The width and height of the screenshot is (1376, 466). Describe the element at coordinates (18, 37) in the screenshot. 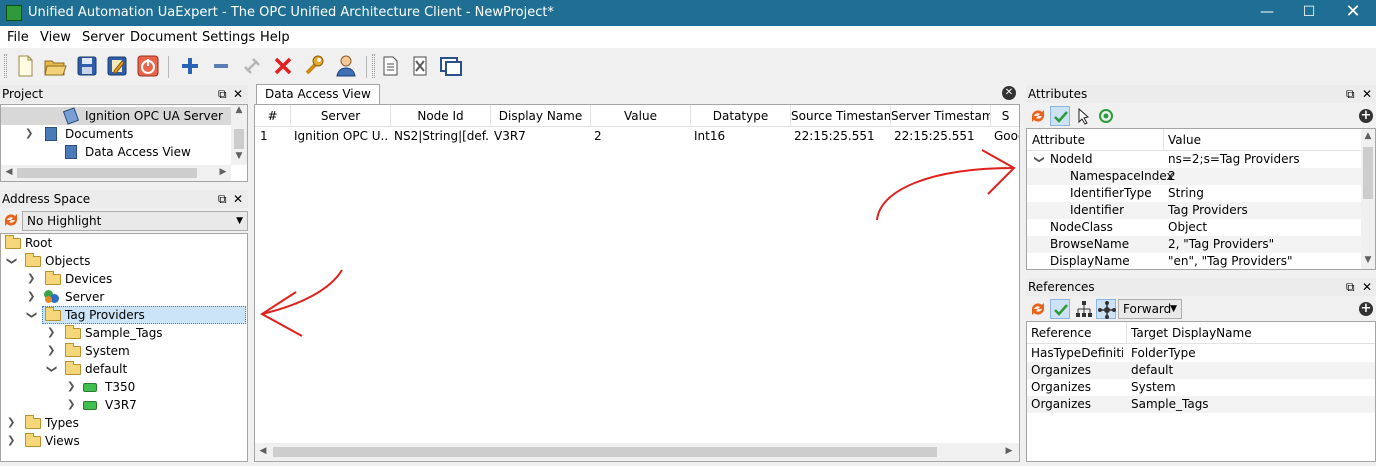

I see `menu-file: File` at that location.